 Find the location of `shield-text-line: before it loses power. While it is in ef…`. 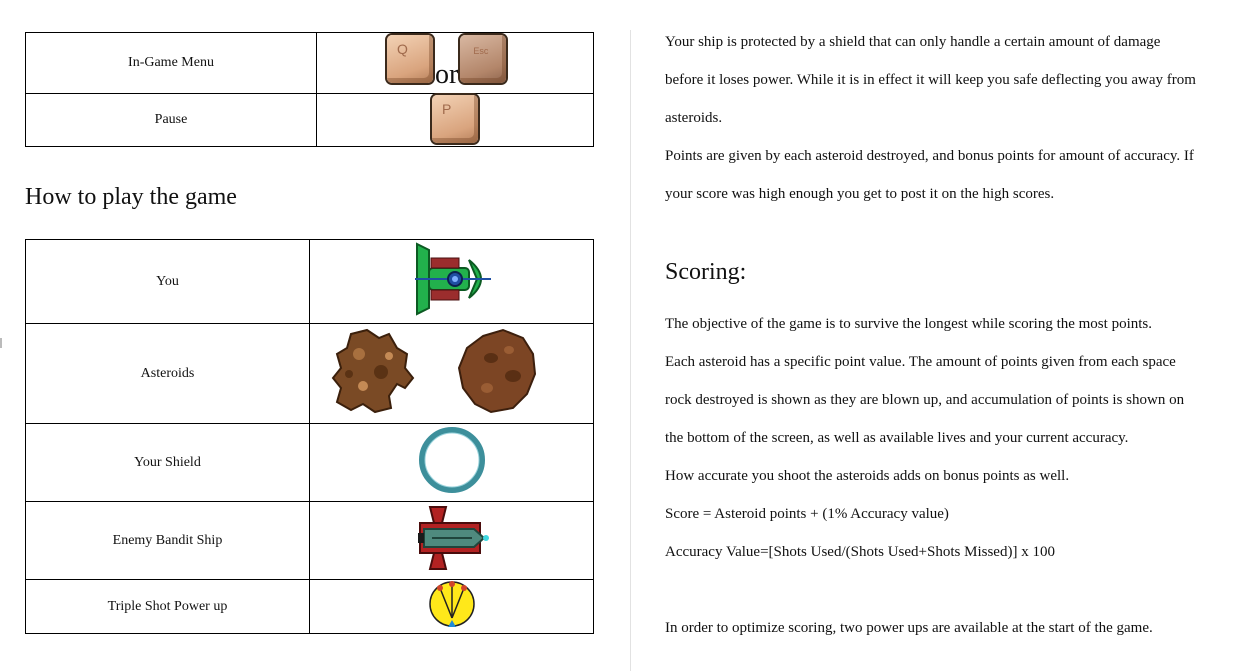

shield-text-line: before it loses power. While it is in ef… is located at coordinates (930, 80).